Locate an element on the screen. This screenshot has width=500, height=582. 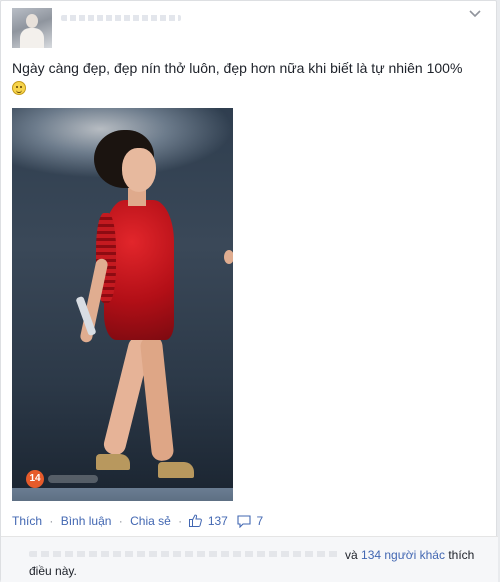
author-name-redacted is located at coordinates (121, 18).